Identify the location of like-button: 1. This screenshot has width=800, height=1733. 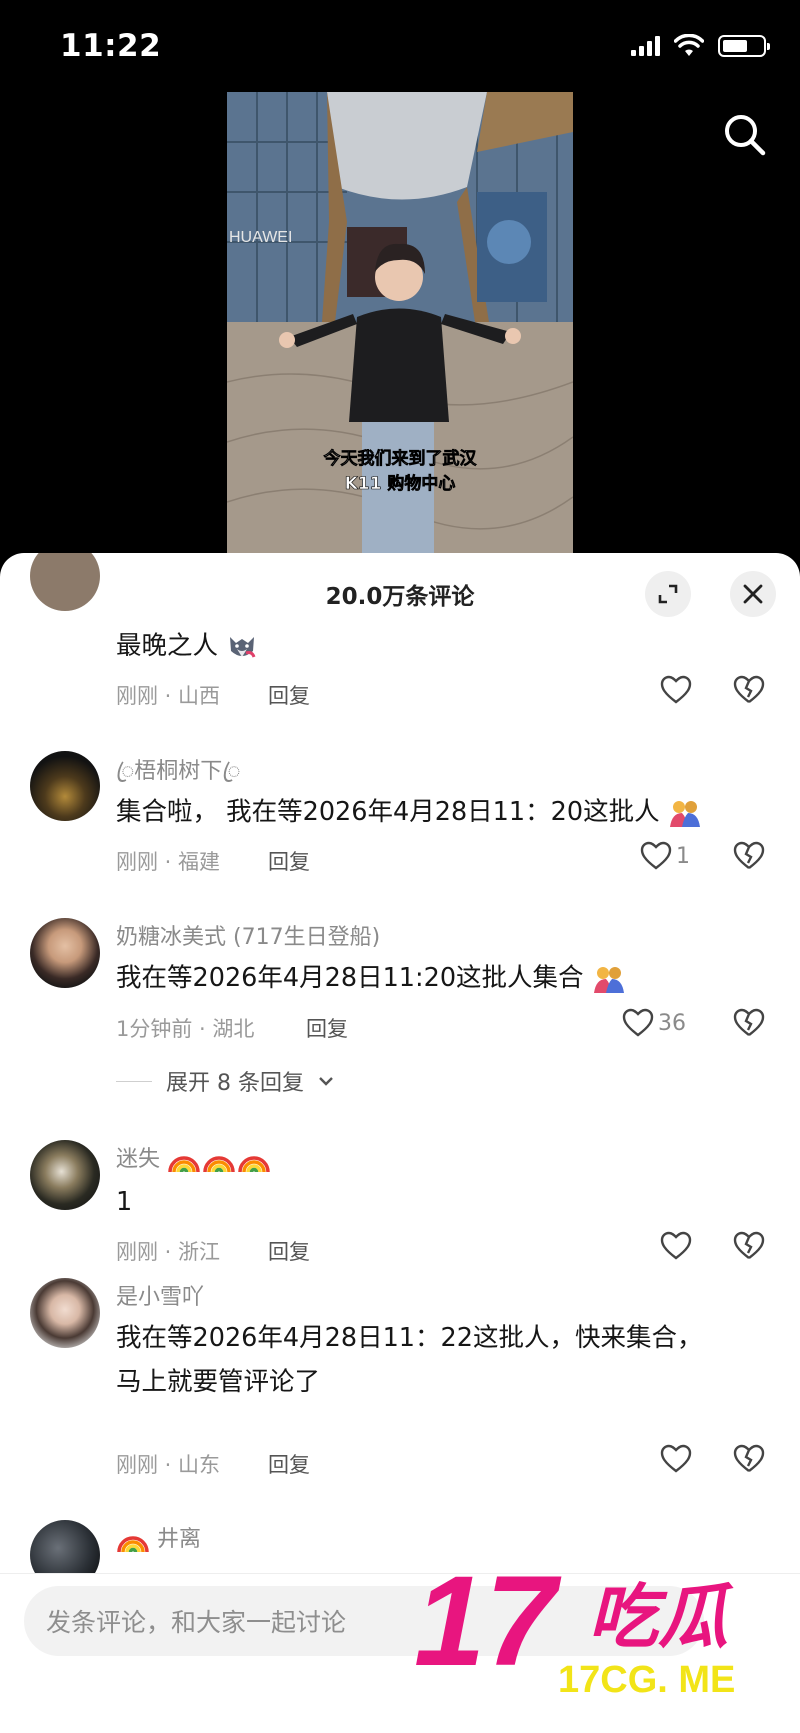
(665, 856).